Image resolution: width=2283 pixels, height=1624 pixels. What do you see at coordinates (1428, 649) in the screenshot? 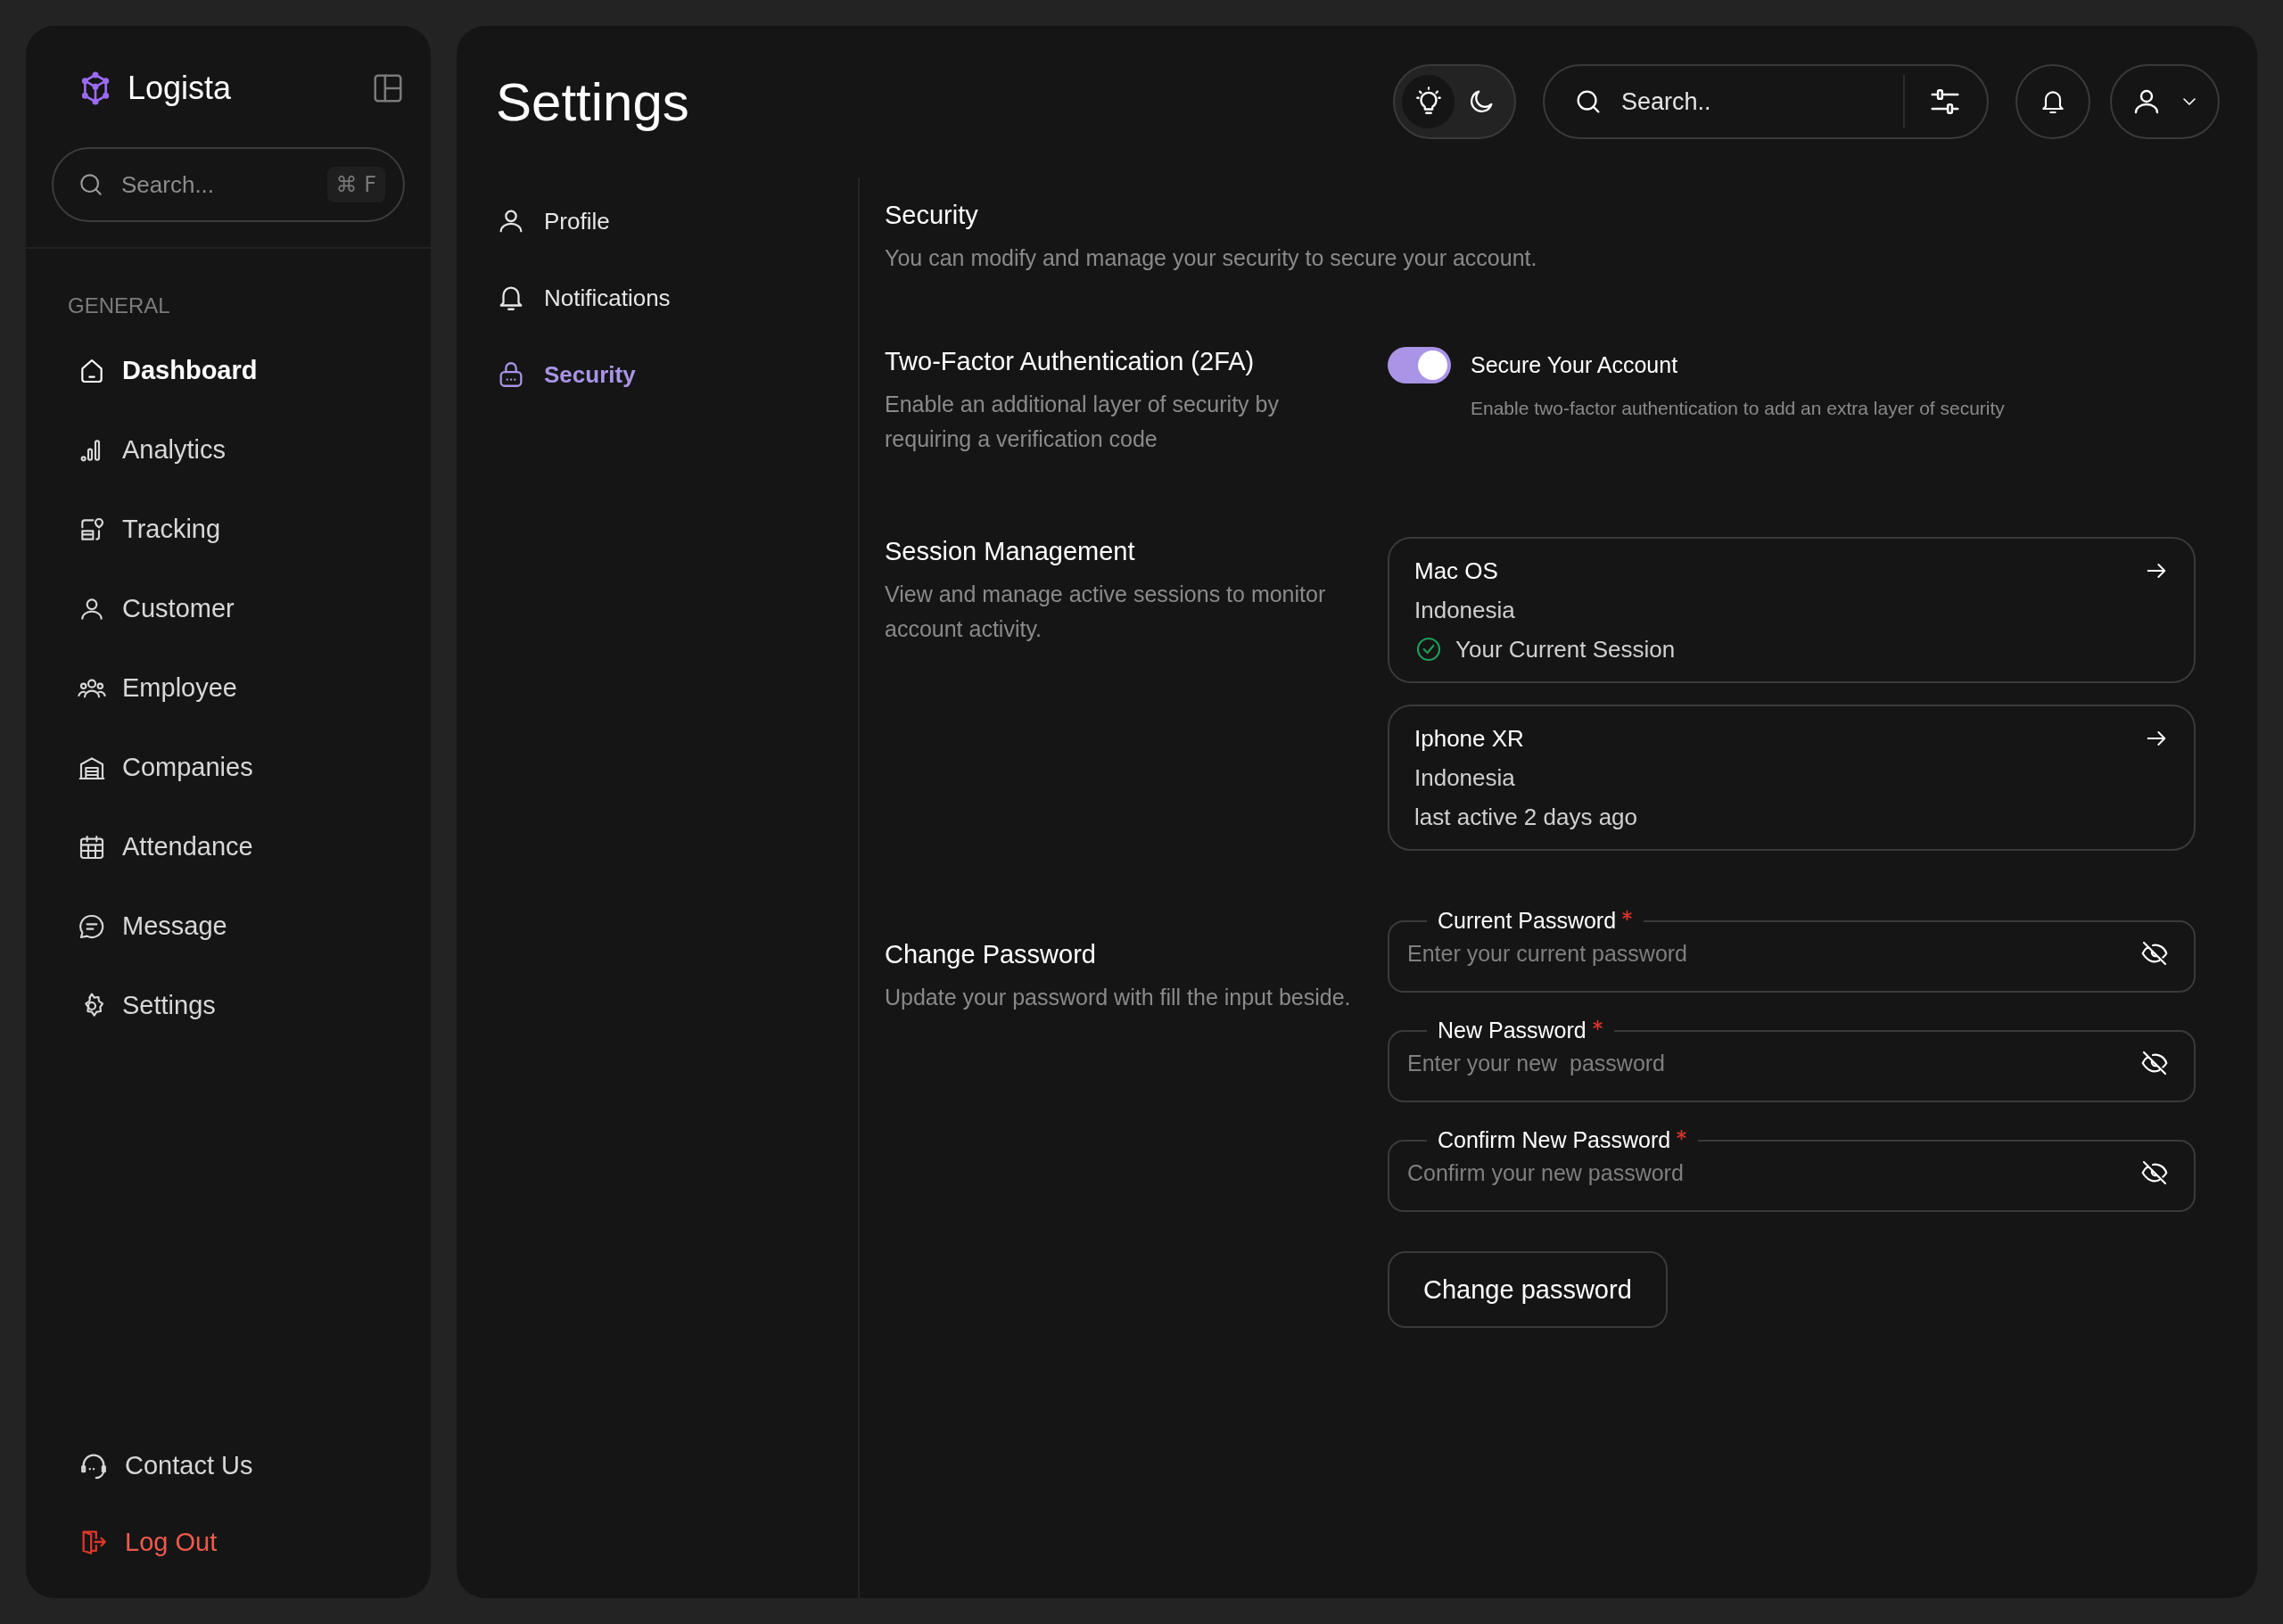
I see `check-circle-icon` at bounding box center [1428, 649].